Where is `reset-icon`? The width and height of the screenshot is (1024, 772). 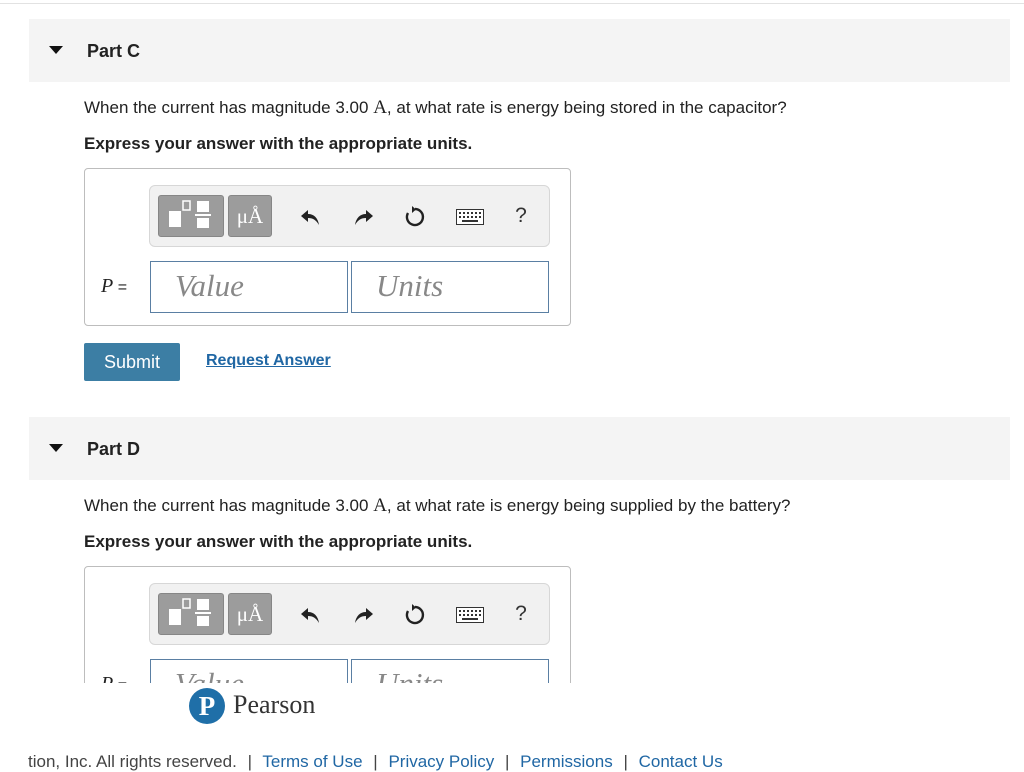 reset-icon is located at coordinates (415, 614).